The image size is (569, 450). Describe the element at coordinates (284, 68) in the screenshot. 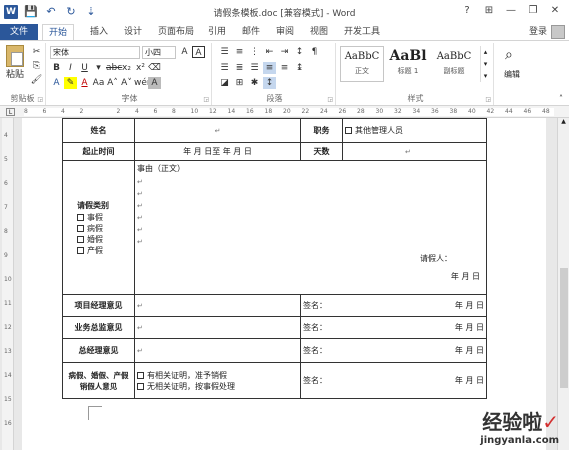

I see `distributed-icon: ≡` at that location.